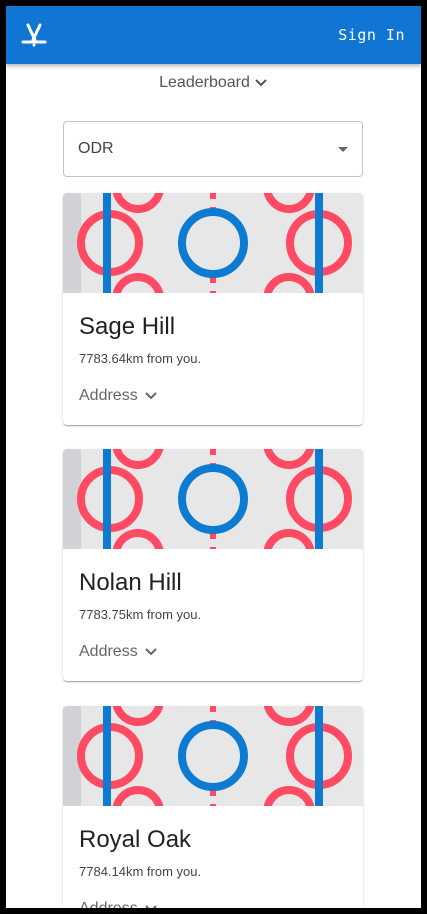 This screenshot has height=914, width=427. Describe the element at coordinates (130, 582) in the screenshot. I see `rink-name: Nolan Hill` at that location.